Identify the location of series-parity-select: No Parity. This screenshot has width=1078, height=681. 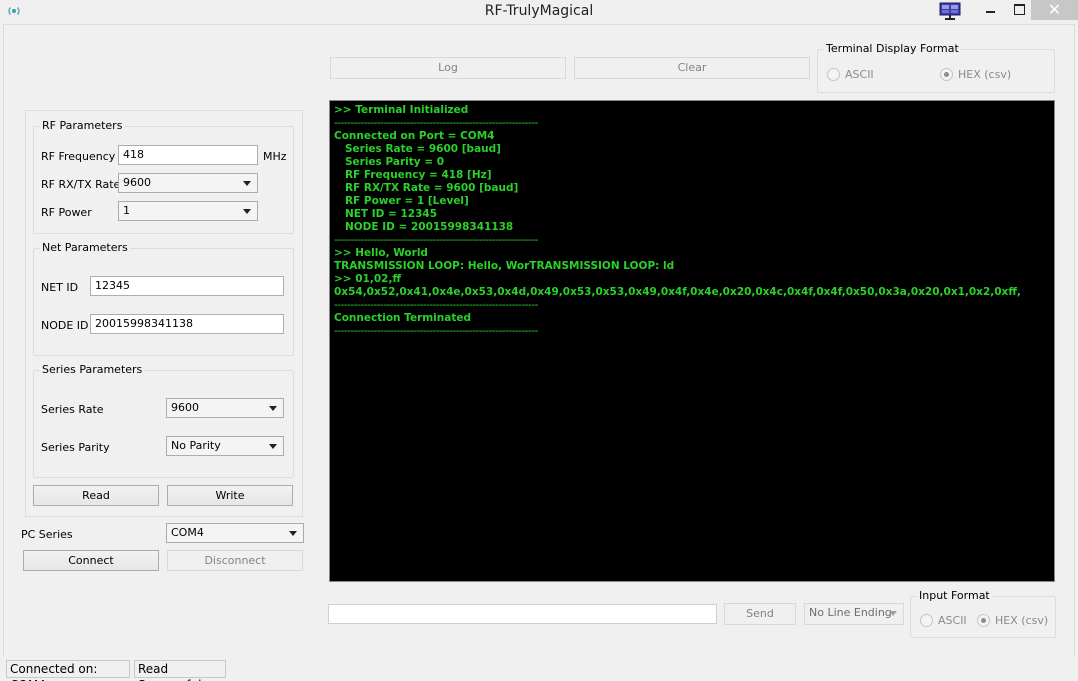
(225, 446).